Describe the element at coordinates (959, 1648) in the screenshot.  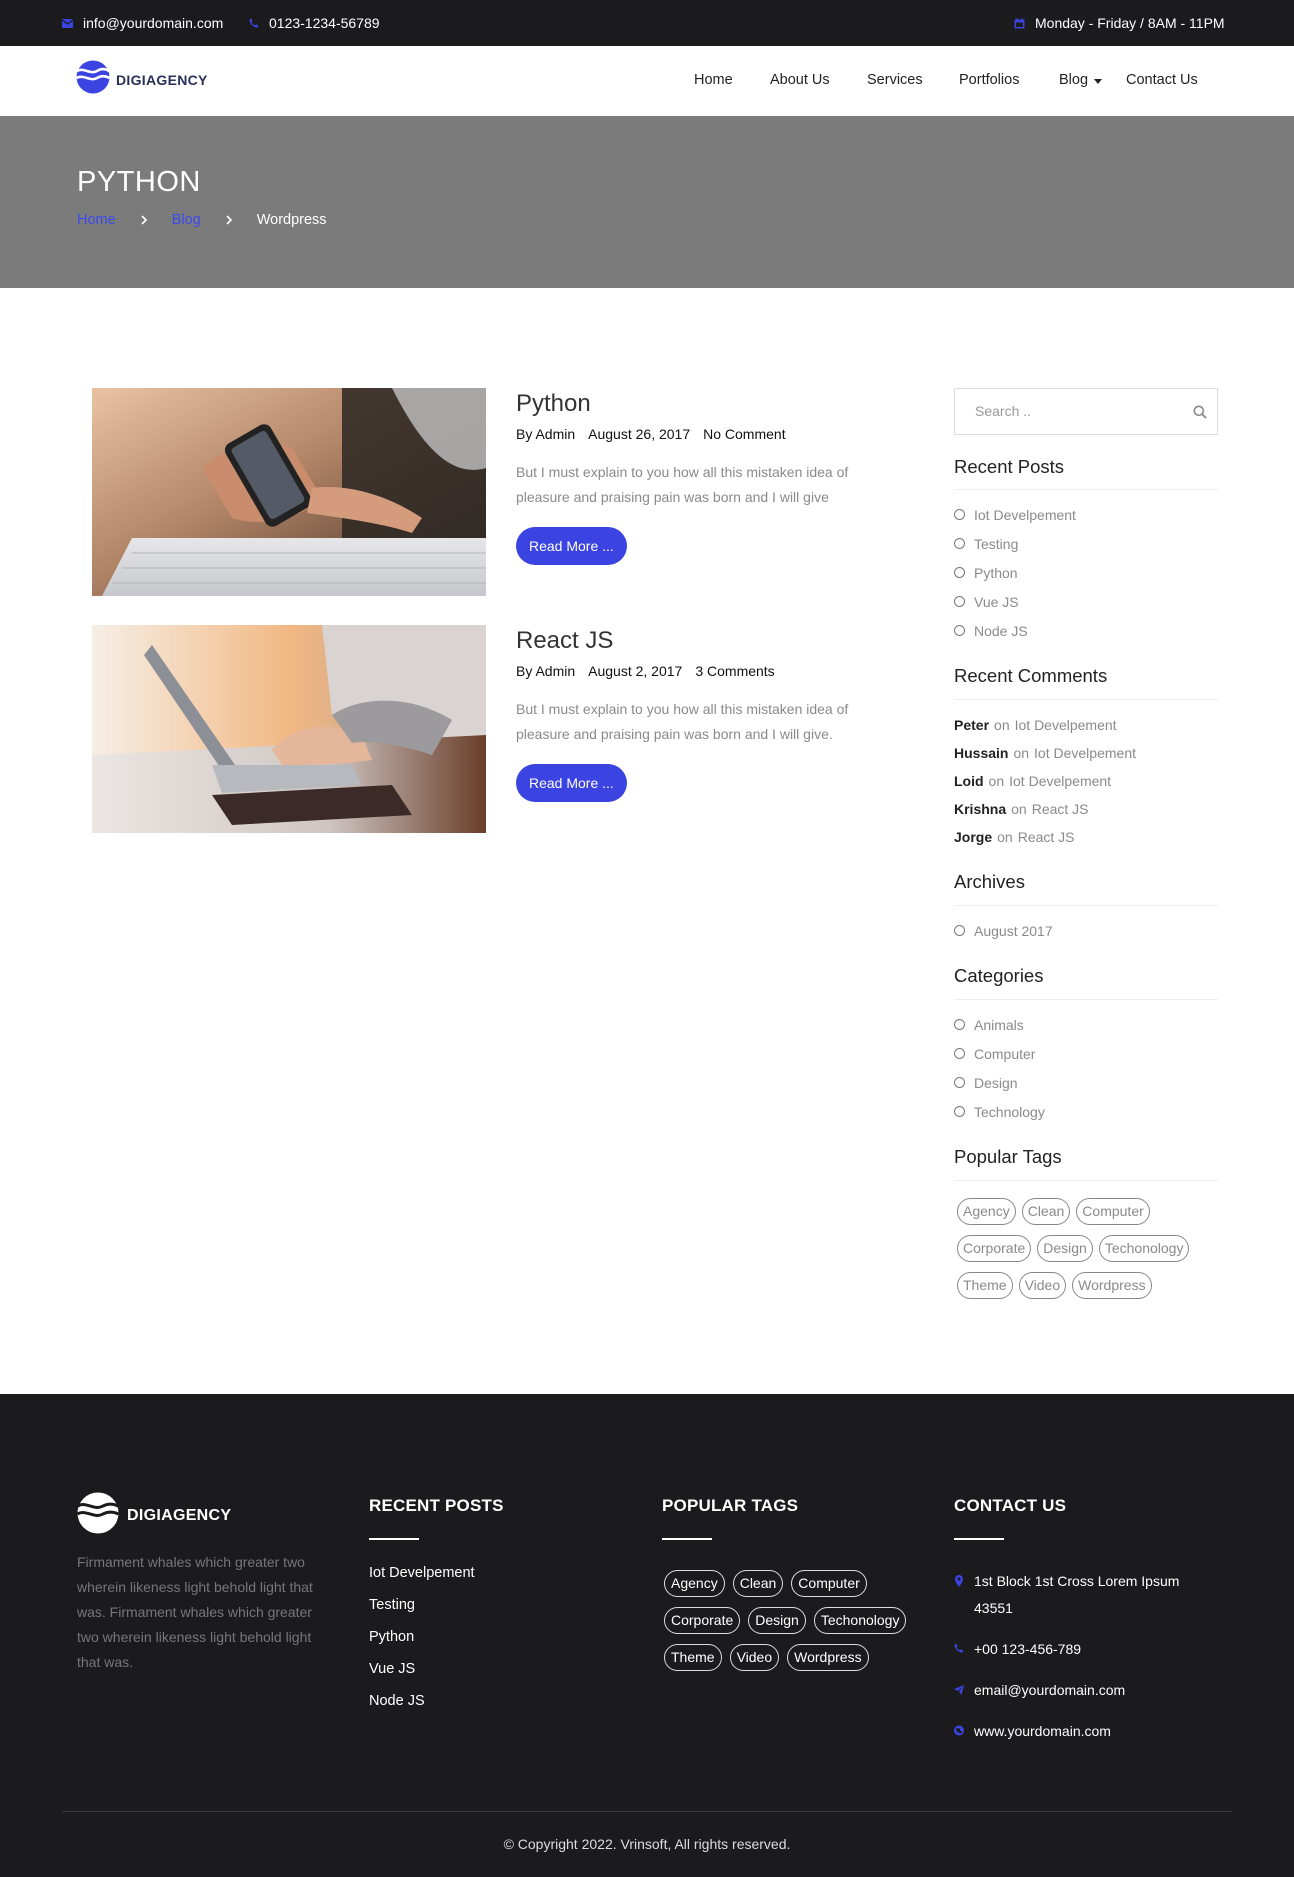
I see `phone-icon` at that location.